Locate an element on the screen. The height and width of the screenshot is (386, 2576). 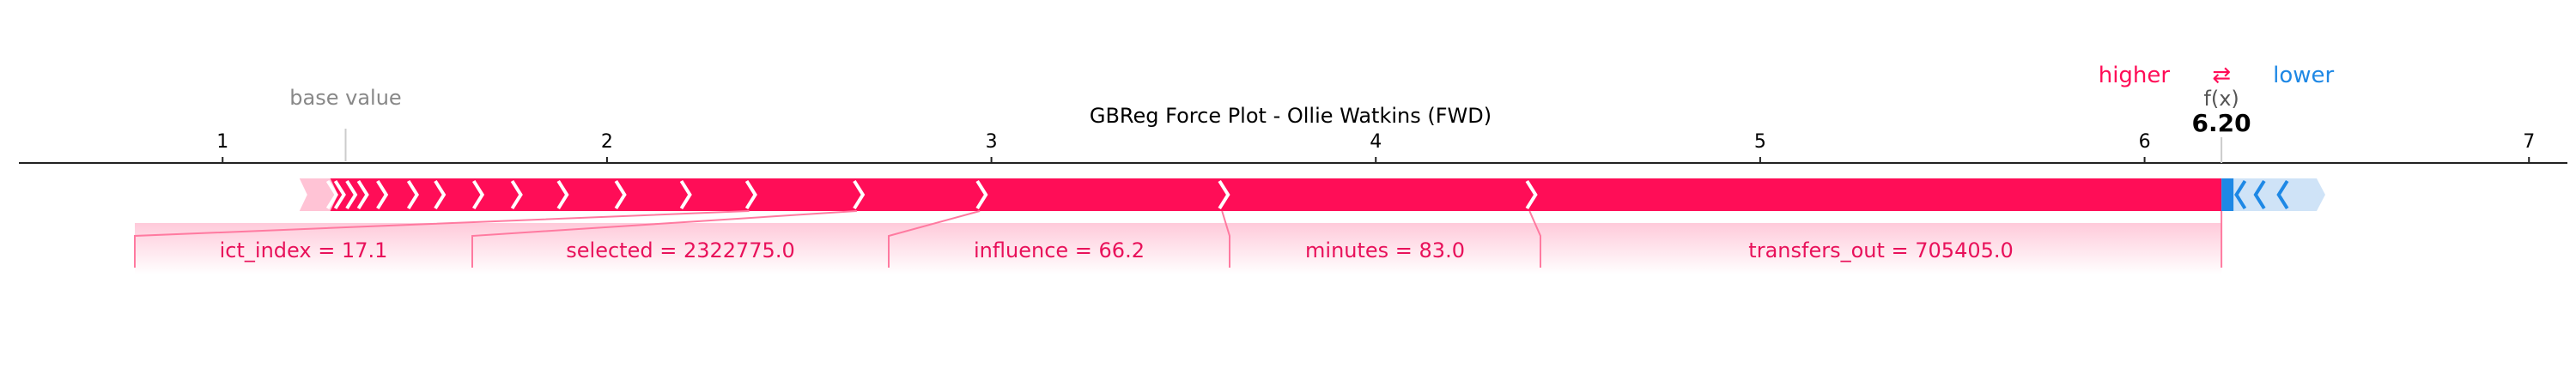
axis-ticks: 1 2 3 4 5 6 7 is located at coordinates (1375, 147).